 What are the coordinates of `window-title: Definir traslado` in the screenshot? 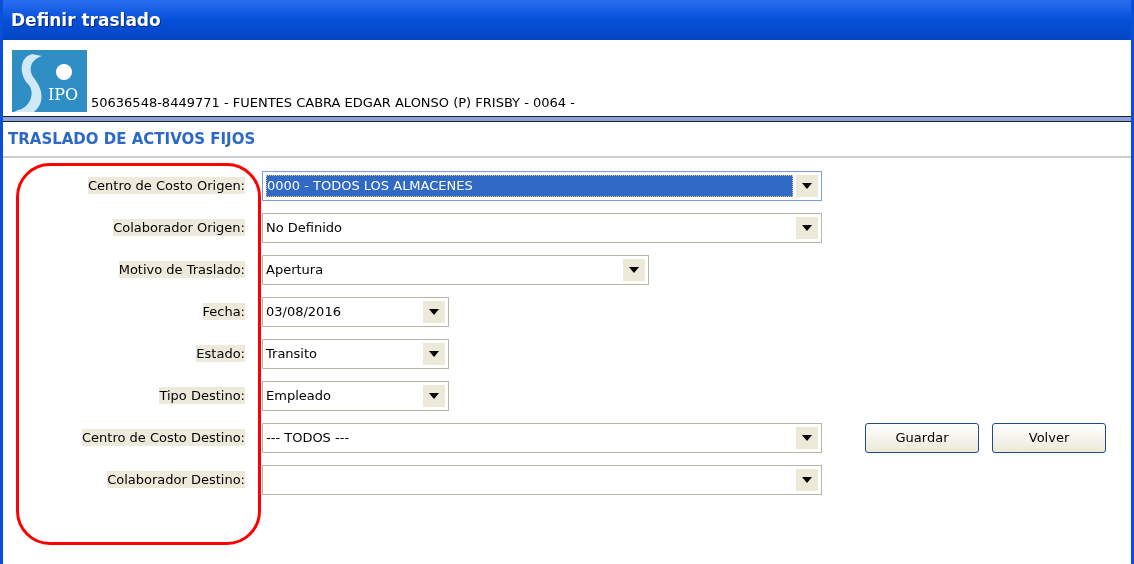 It's located at (86, 20).